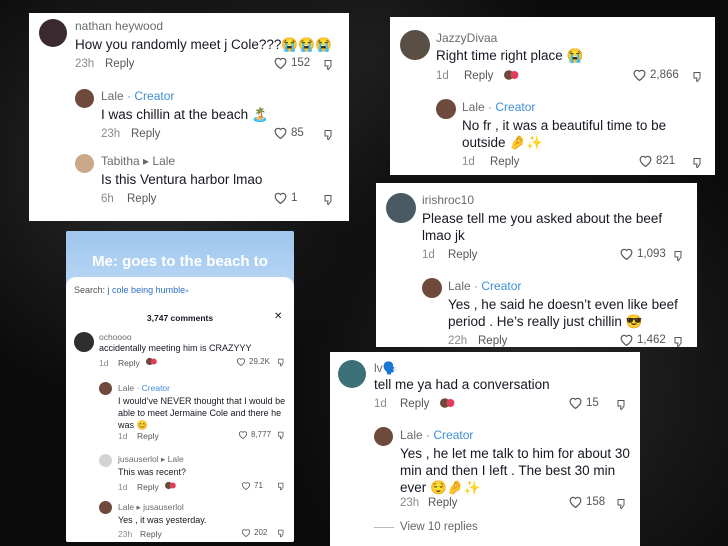 The width and height of the screenshot is (728, 546). Describe the element at coordinates (278, 316) in the screenshot. I see `close-icon: ✕` at that location.